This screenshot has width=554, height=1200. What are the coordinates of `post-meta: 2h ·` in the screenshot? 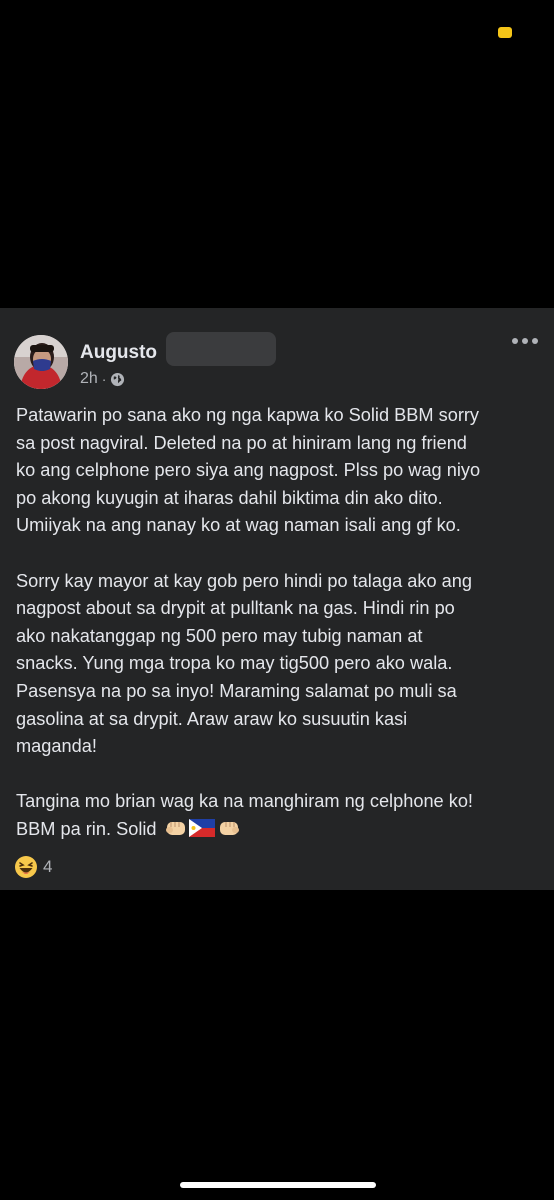 It's located at (102, 379).